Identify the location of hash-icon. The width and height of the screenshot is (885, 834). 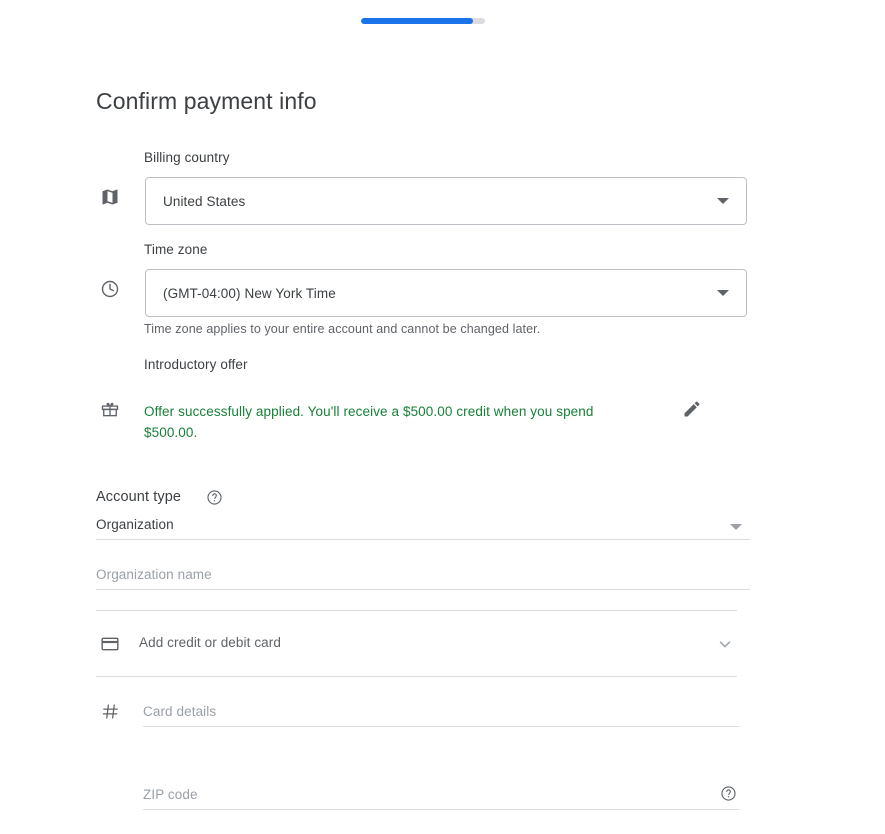
(110, 711).